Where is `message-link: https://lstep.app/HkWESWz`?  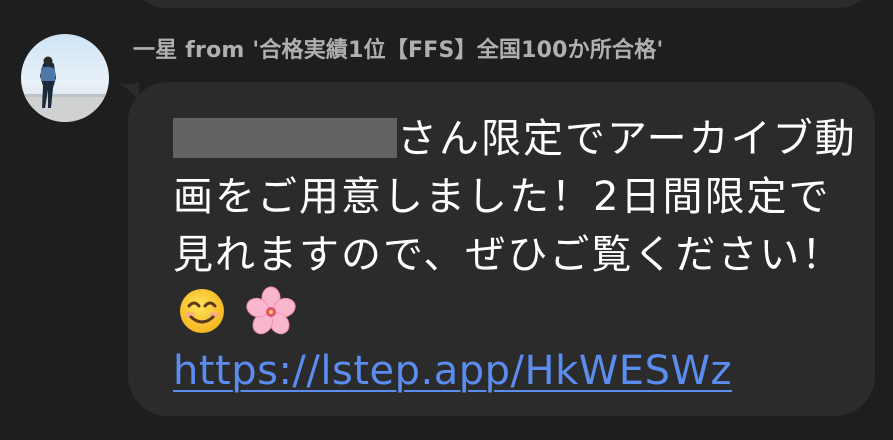
message-link: https://lstep.app/HkWESWz is located at coordinates (452, 371).